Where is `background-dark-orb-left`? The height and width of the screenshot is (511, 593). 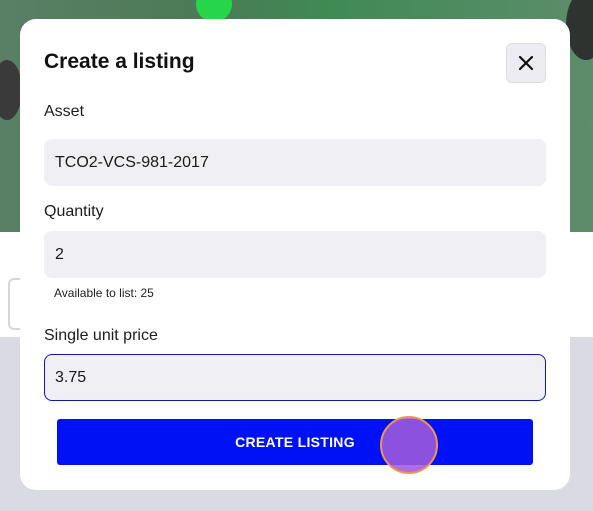
background-dark-orb-left is located at coordinates (11, 90).